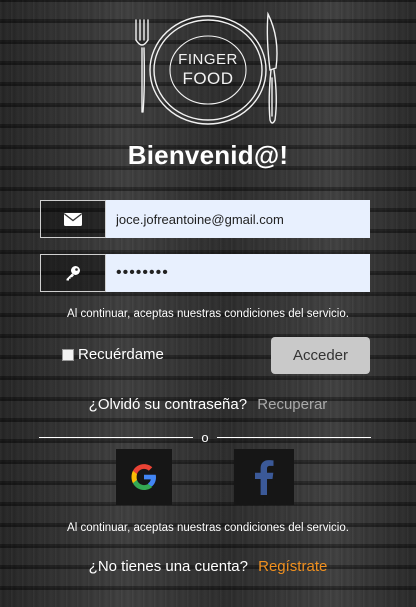 This screenshot has width=416, height=607. Describe the element at coordinates (272, 67) in the screenshot. I see `knife-icon` at that location.